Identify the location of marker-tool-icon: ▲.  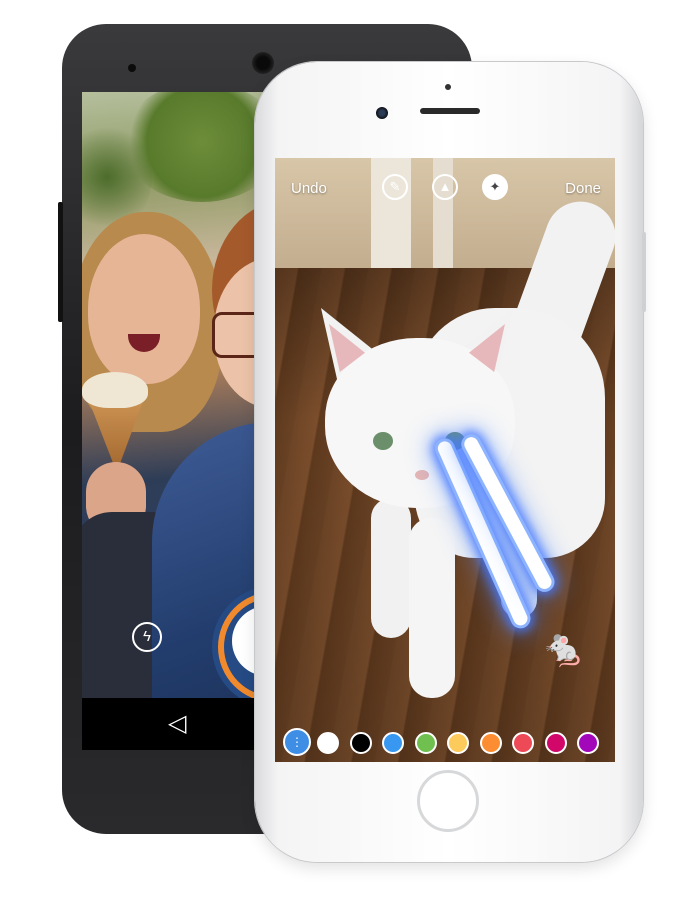
(445, 187).